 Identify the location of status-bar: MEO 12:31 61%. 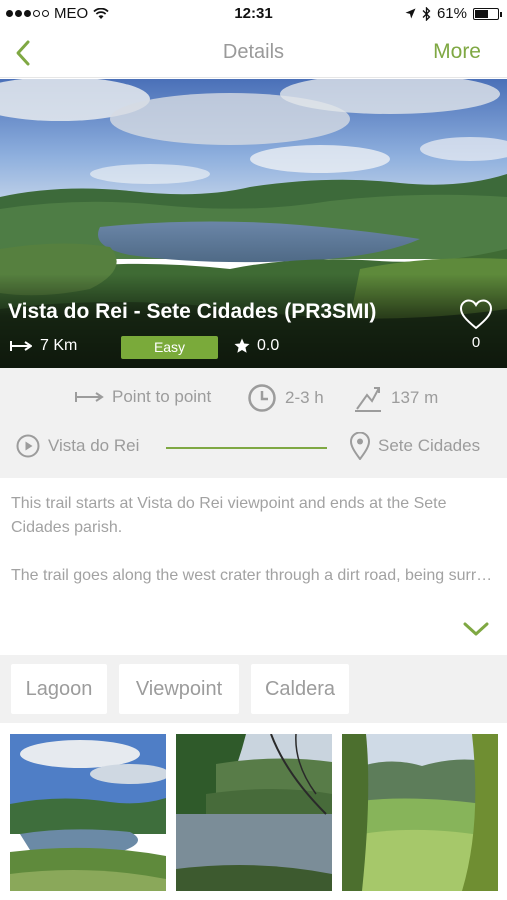
(253, 14).